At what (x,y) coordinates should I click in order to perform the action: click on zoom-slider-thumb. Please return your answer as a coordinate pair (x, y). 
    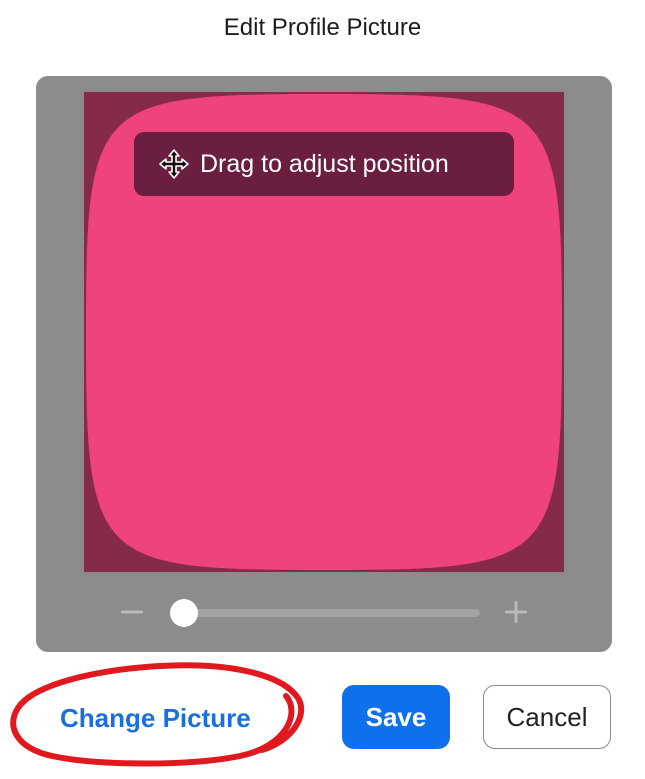
    Looking at the image, I should click on (184, 613).